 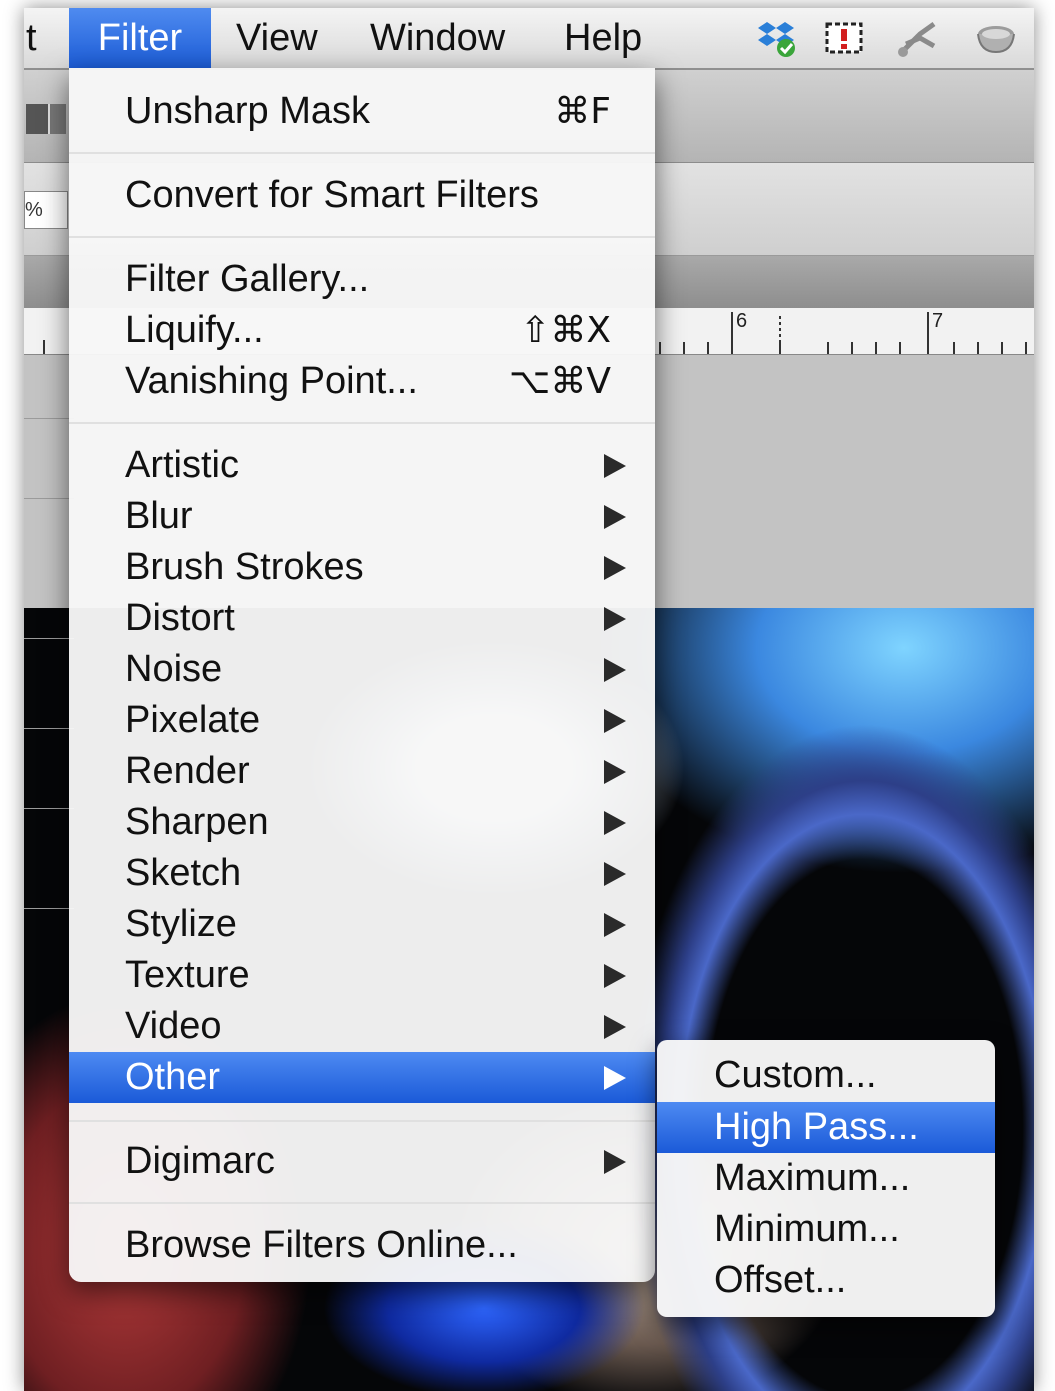 What do you see at coordinates (159, 516) in the screenshot?
I see `menu-item-label: Blur` at bounding box center [159, 516].